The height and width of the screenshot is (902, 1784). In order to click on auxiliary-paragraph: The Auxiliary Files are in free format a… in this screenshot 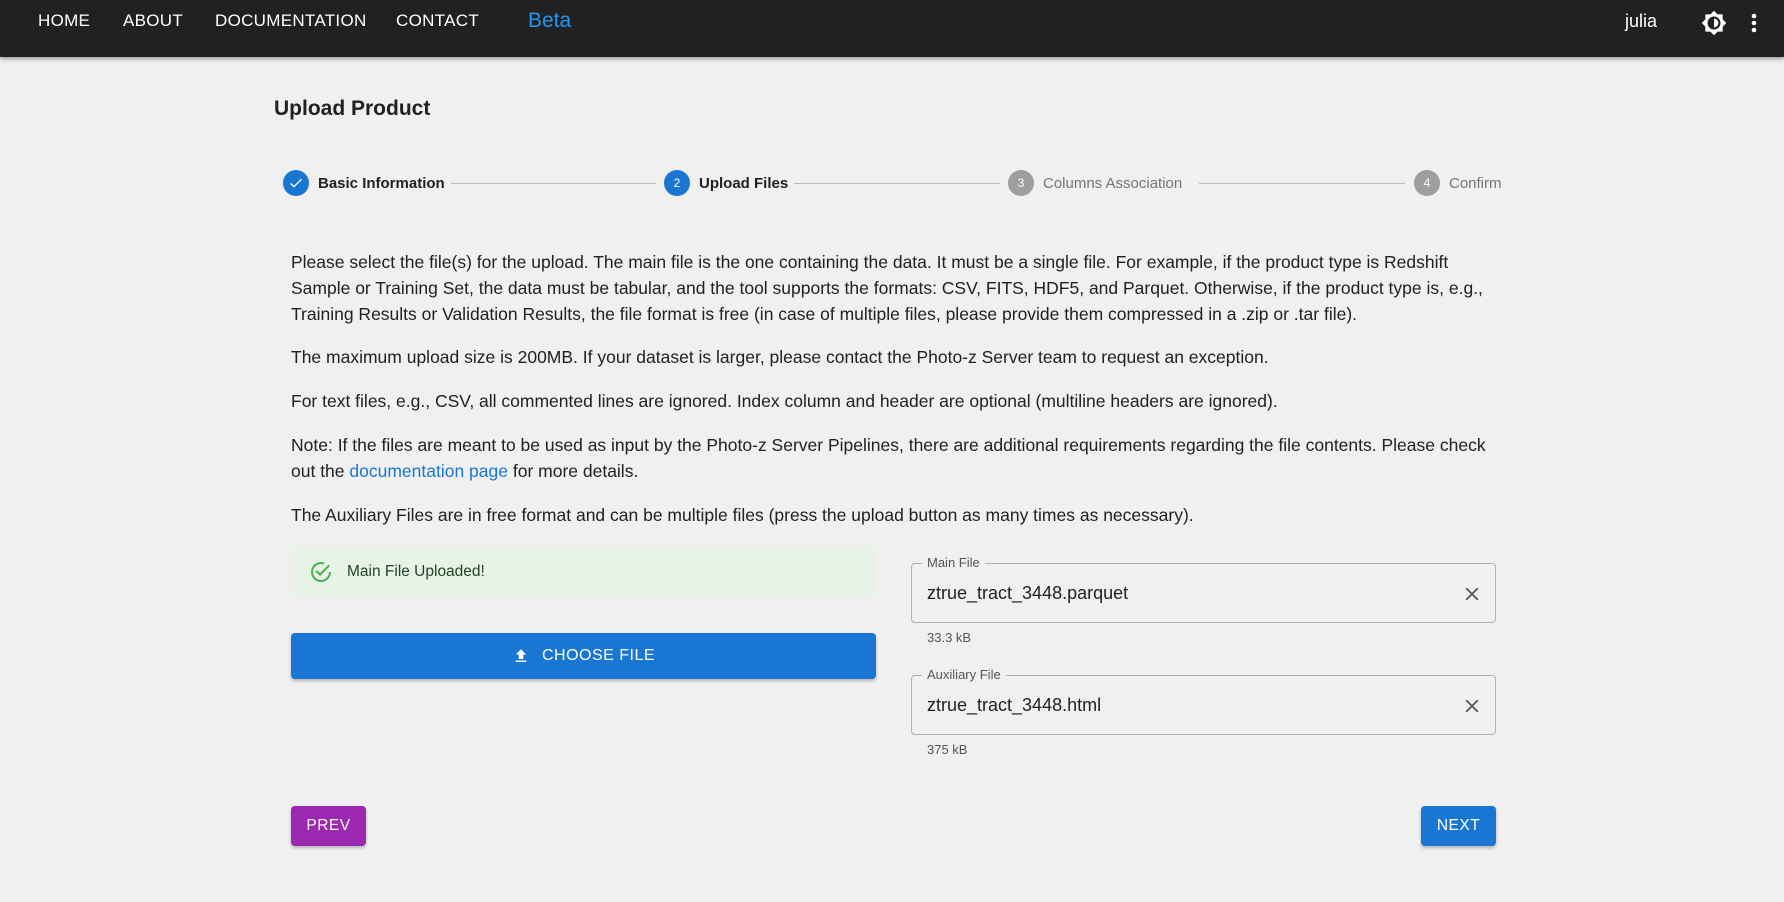, I will do `click(742, 515)`.